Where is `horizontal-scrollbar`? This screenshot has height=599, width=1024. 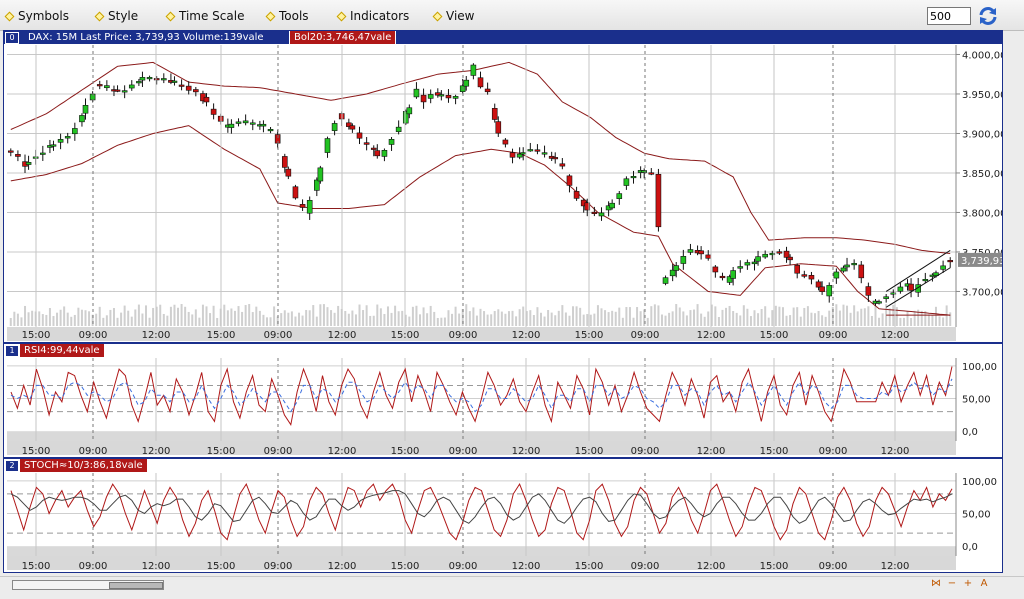 horizontal-scrollbar is located at coordinates (88, 585).